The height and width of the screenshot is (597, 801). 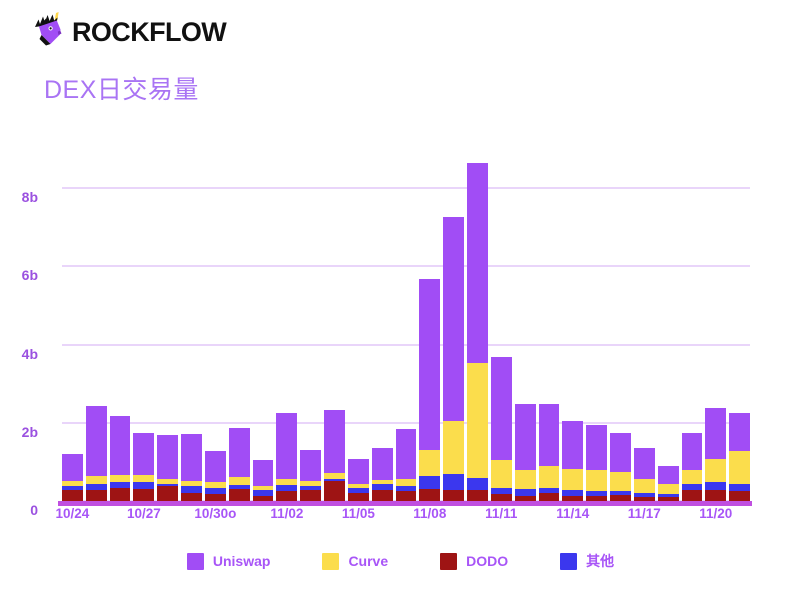 I want to click on brand-name: ROCKFLOW, so click(x=149, y=31).